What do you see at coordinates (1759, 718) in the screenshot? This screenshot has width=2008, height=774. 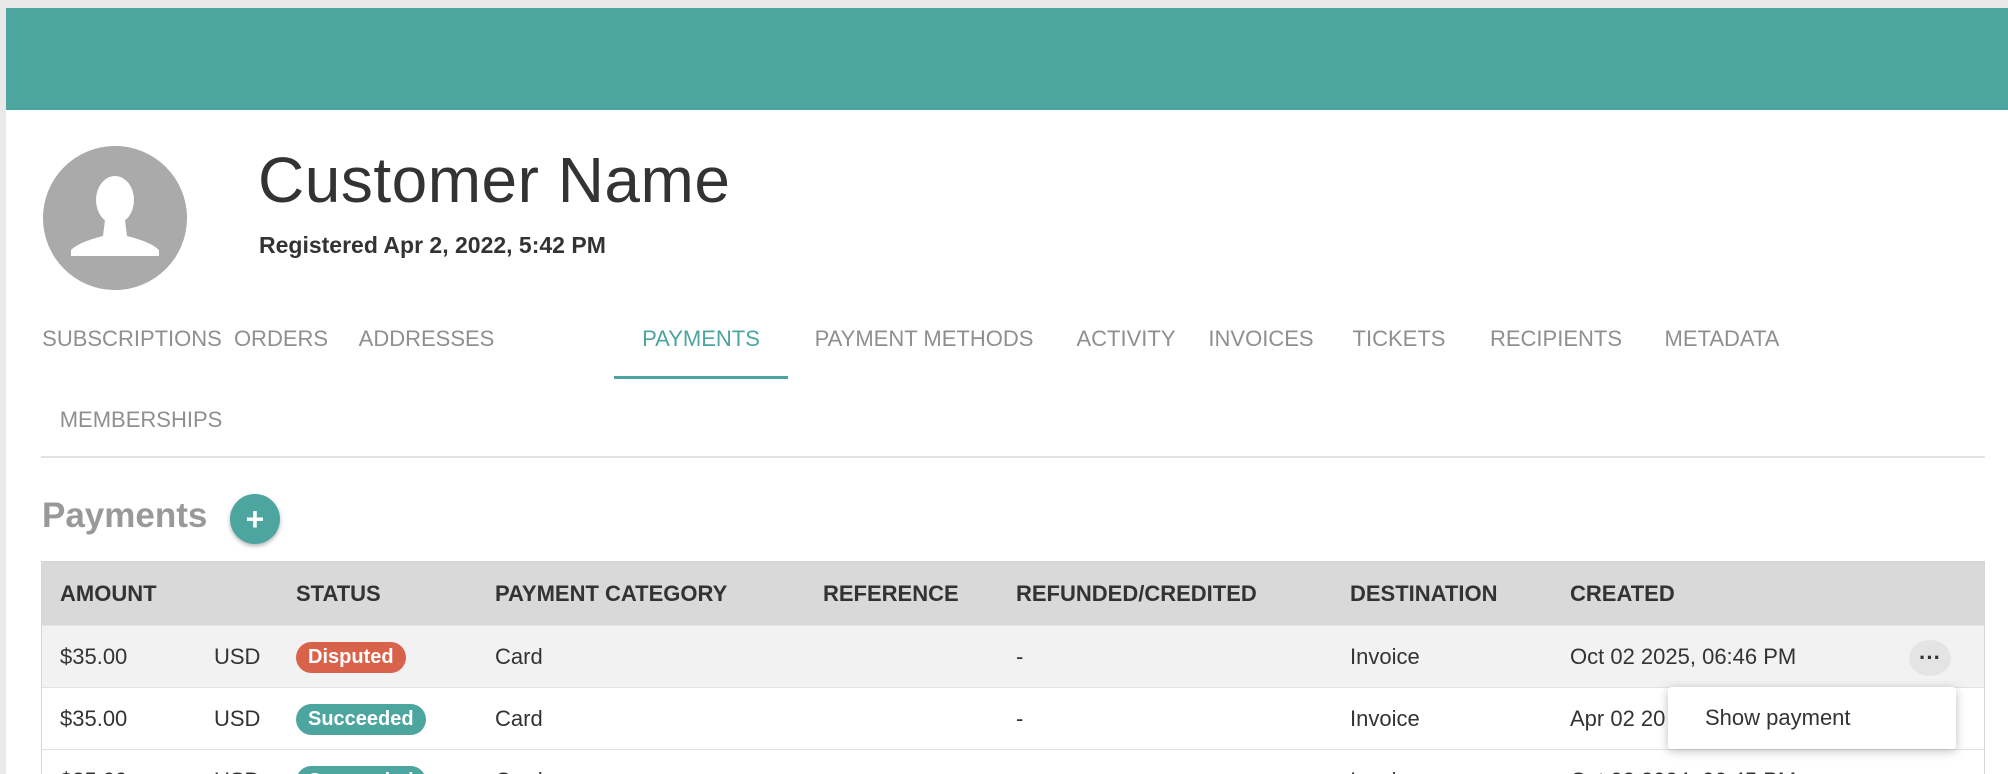 I see `show-payment-menu-item: Show payment` at bounding box center [1759, 718].